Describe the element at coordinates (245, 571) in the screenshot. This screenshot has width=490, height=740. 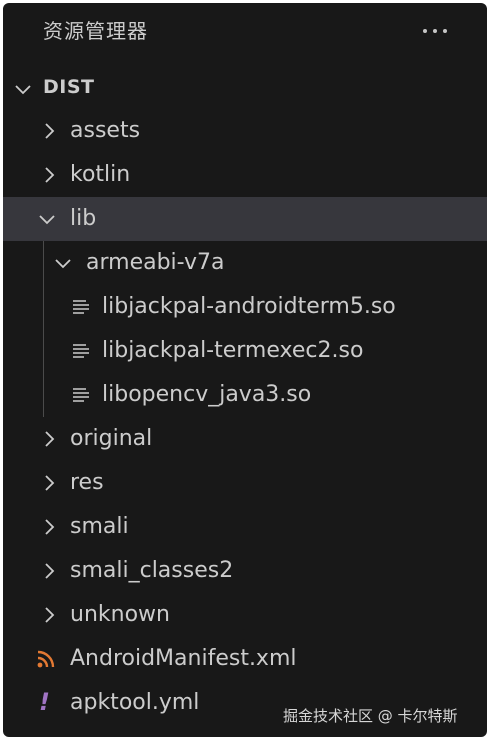
I see `tree-item-smali-classes2: smali_classes2` at that location.